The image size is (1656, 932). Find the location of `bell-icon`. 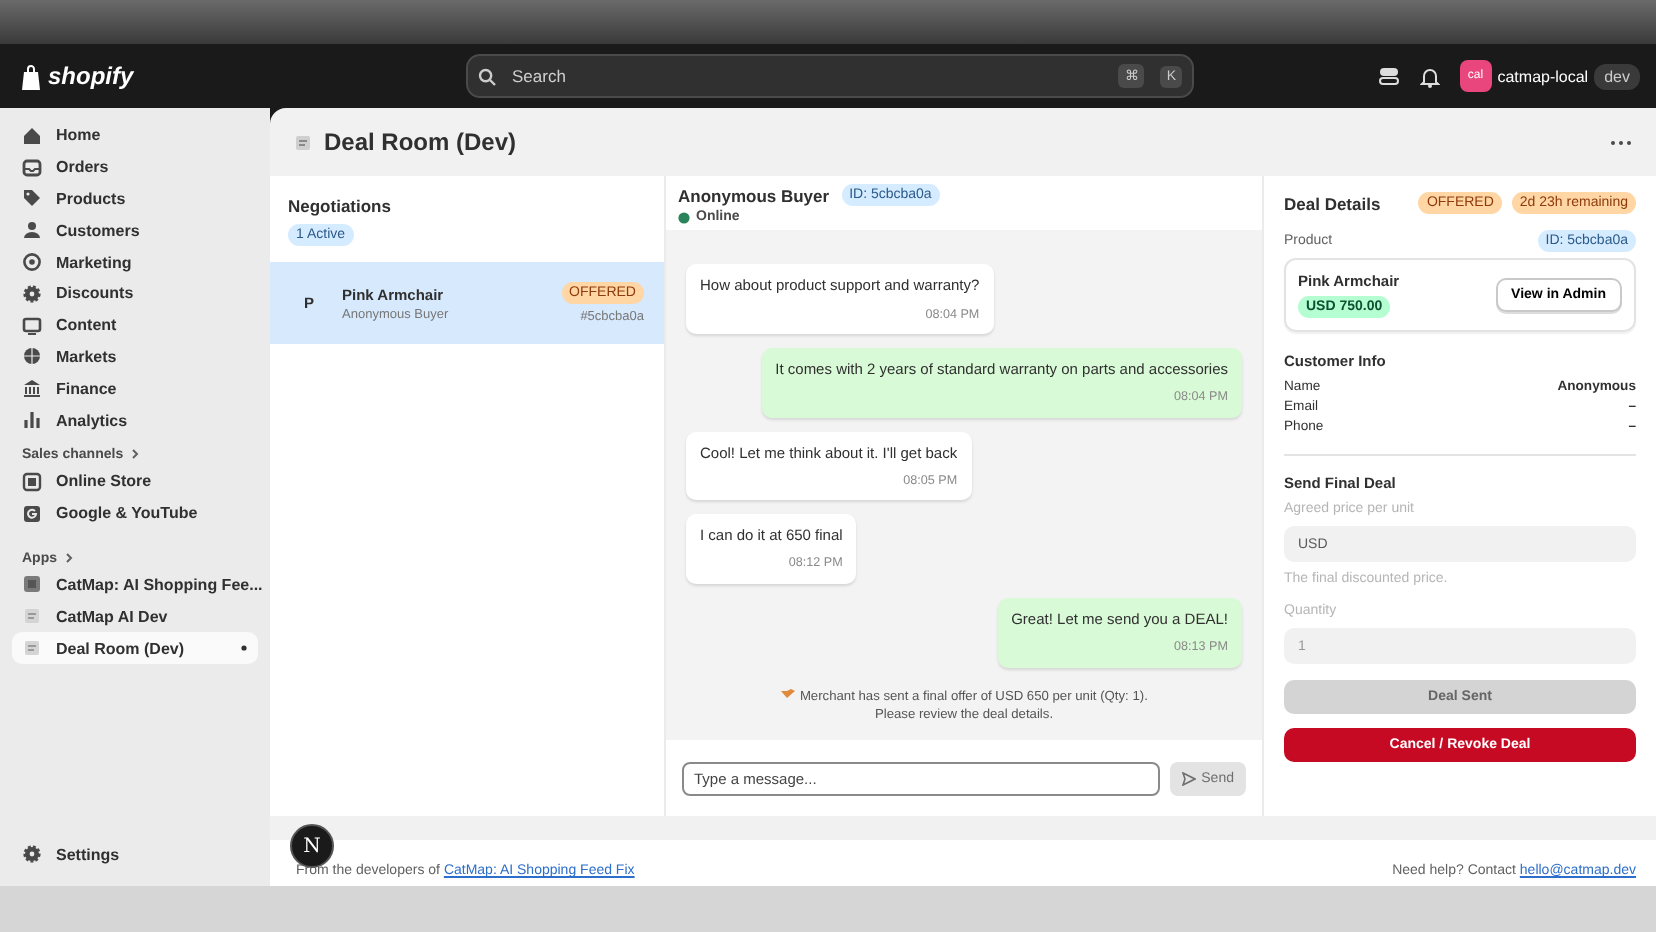

bell-icon is located at coordinates (1429, 76).